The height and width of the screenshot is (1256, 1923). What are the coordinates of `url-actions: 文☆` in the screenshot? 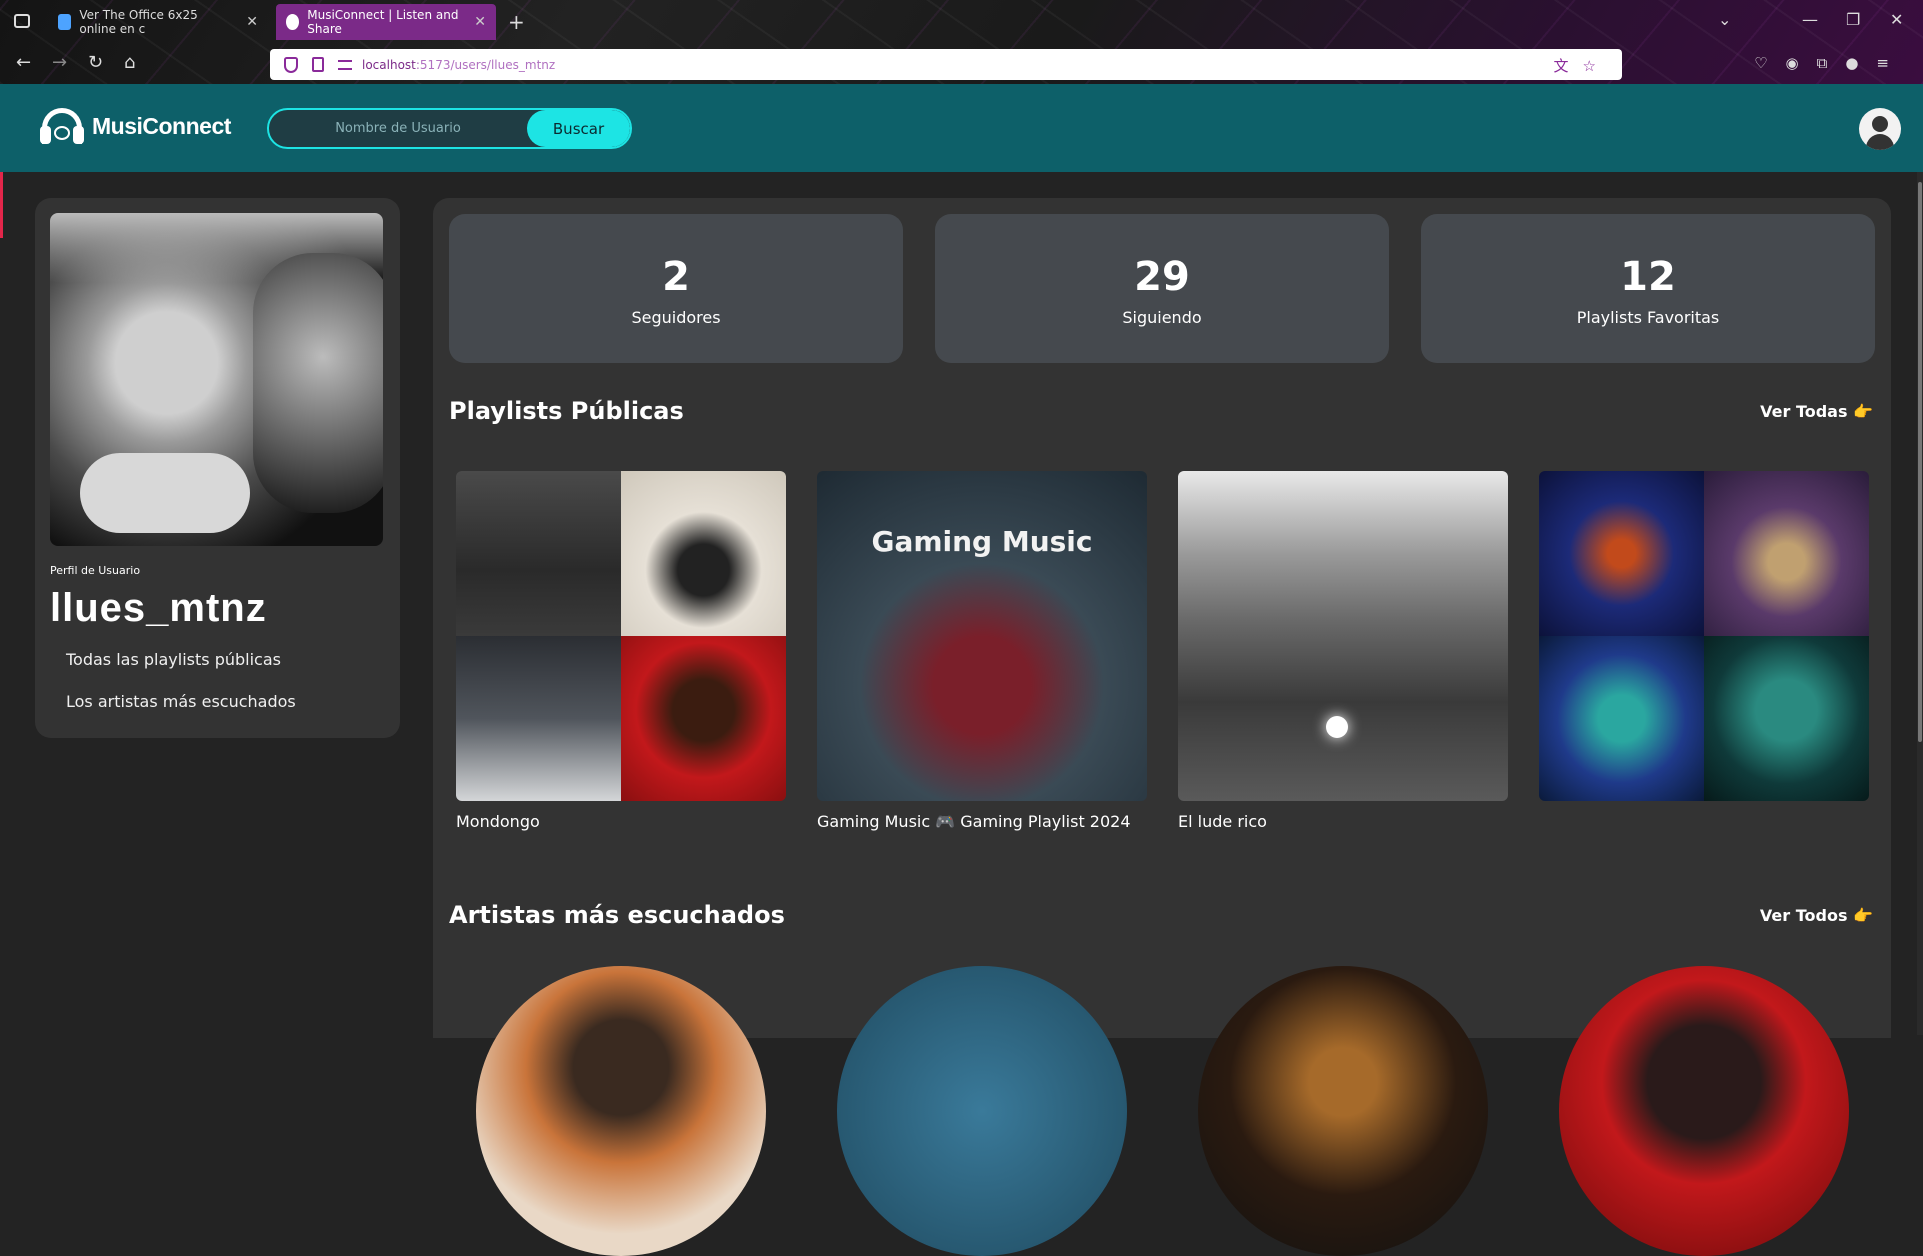 It's located at (1582, 65).